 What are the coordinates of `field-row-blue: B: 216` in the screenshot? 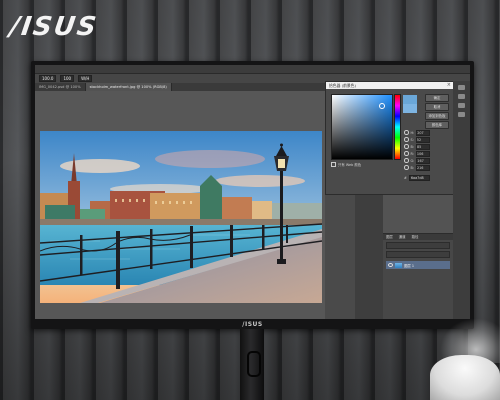 It's located at (422, 167).